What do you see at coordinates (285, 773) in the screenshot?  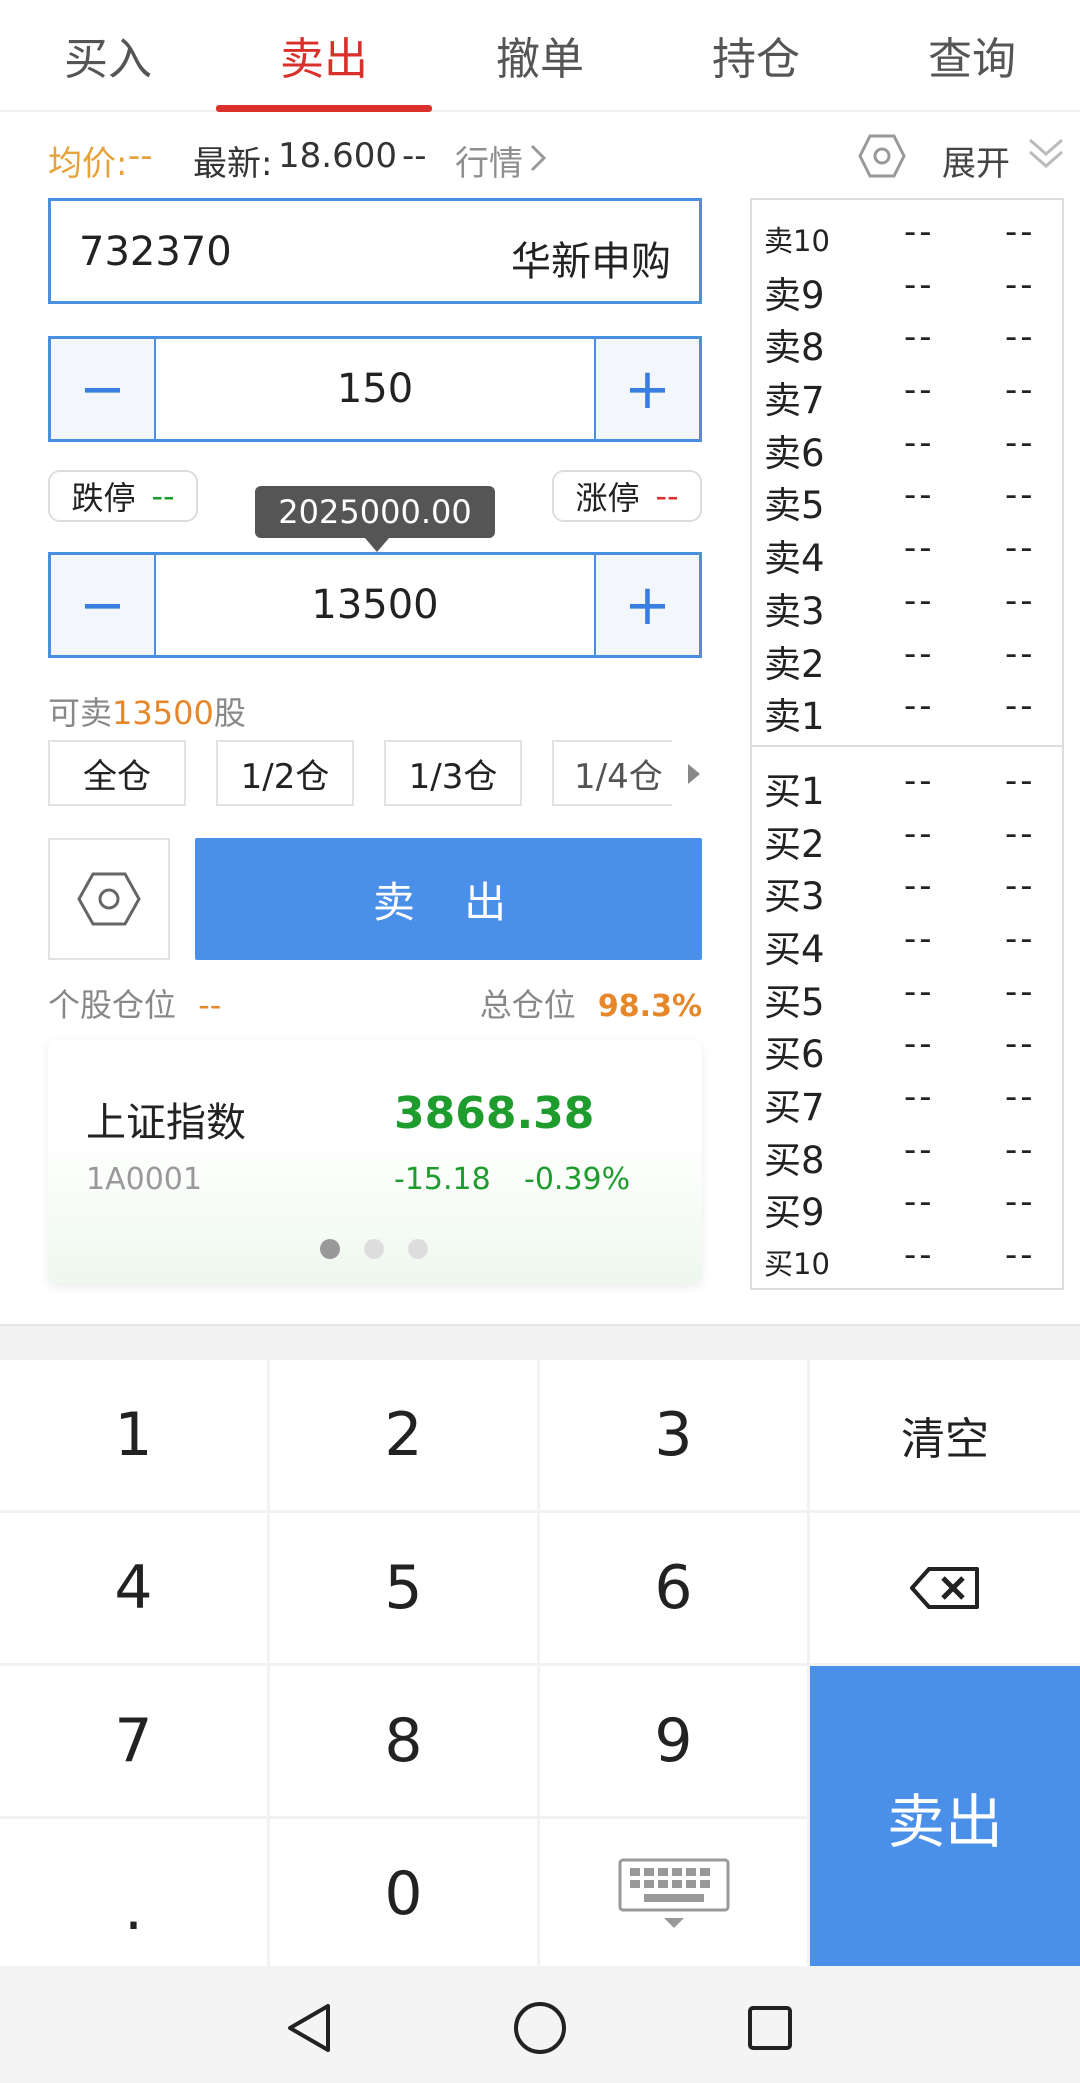 I see `position-half-button: 1/2仓` at bounding box center [285, 773].